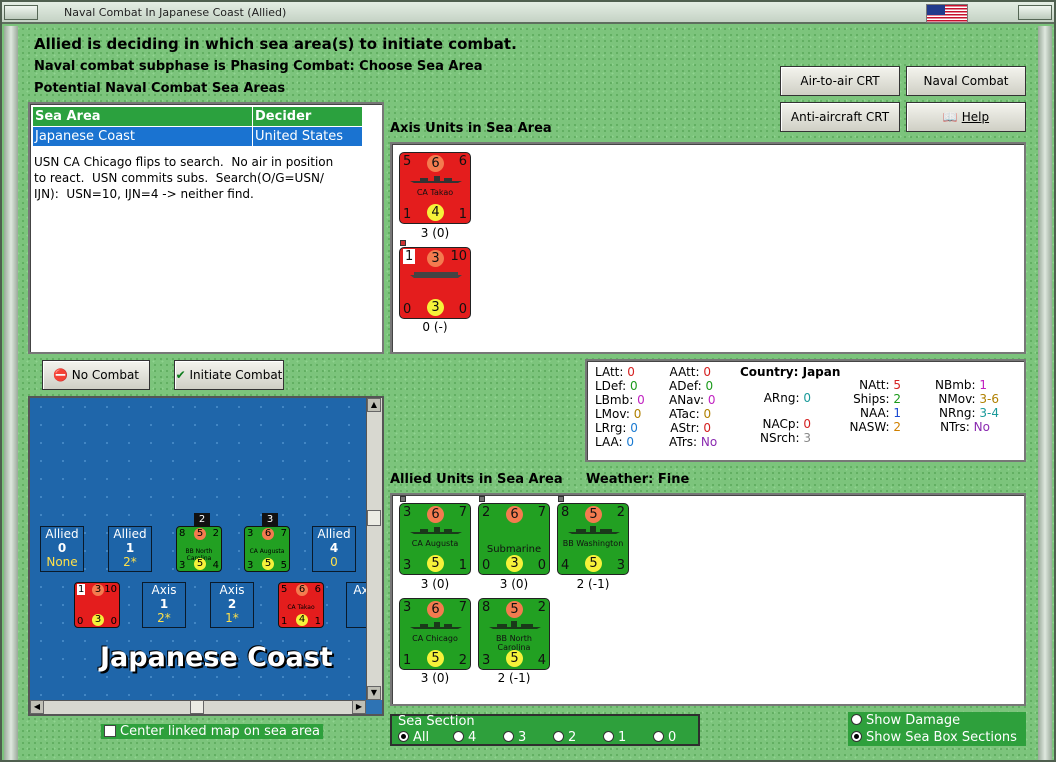 Image resolution: width=1056 pixels, height=762 pixels. What do you see at coordinates (199, 549) in the screenshot?
I see `map-unit-counter: 852 BB North Carolina 354` at bounding box center [199, 549].